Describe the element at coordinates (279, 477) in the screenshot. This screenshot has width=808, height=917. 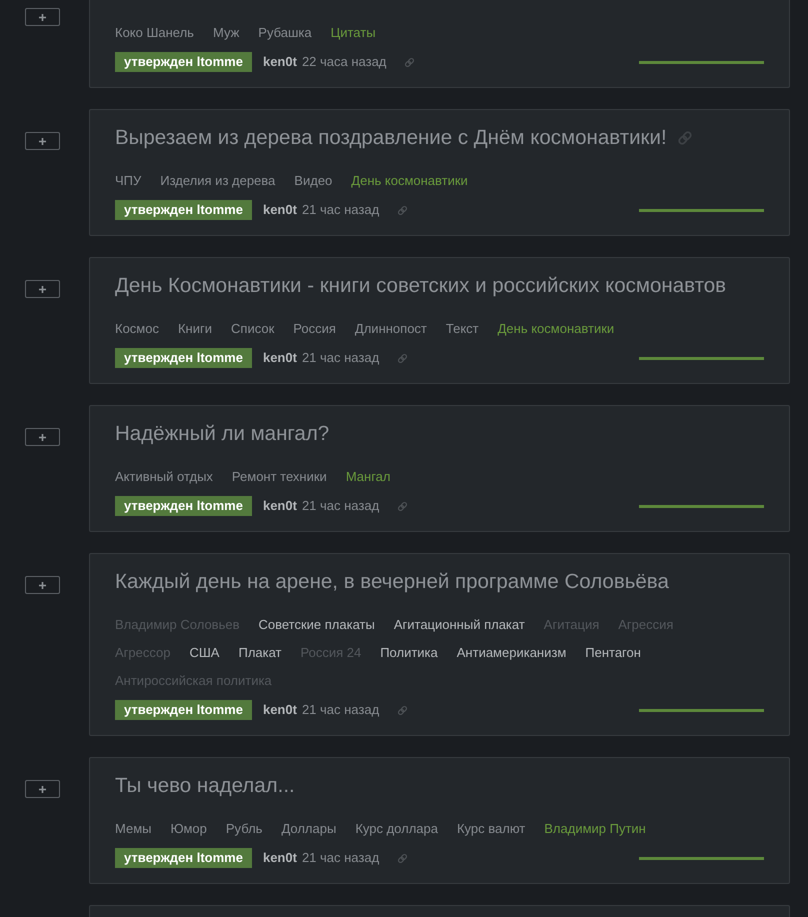
I see `tag: Ремонт техники` at that location.